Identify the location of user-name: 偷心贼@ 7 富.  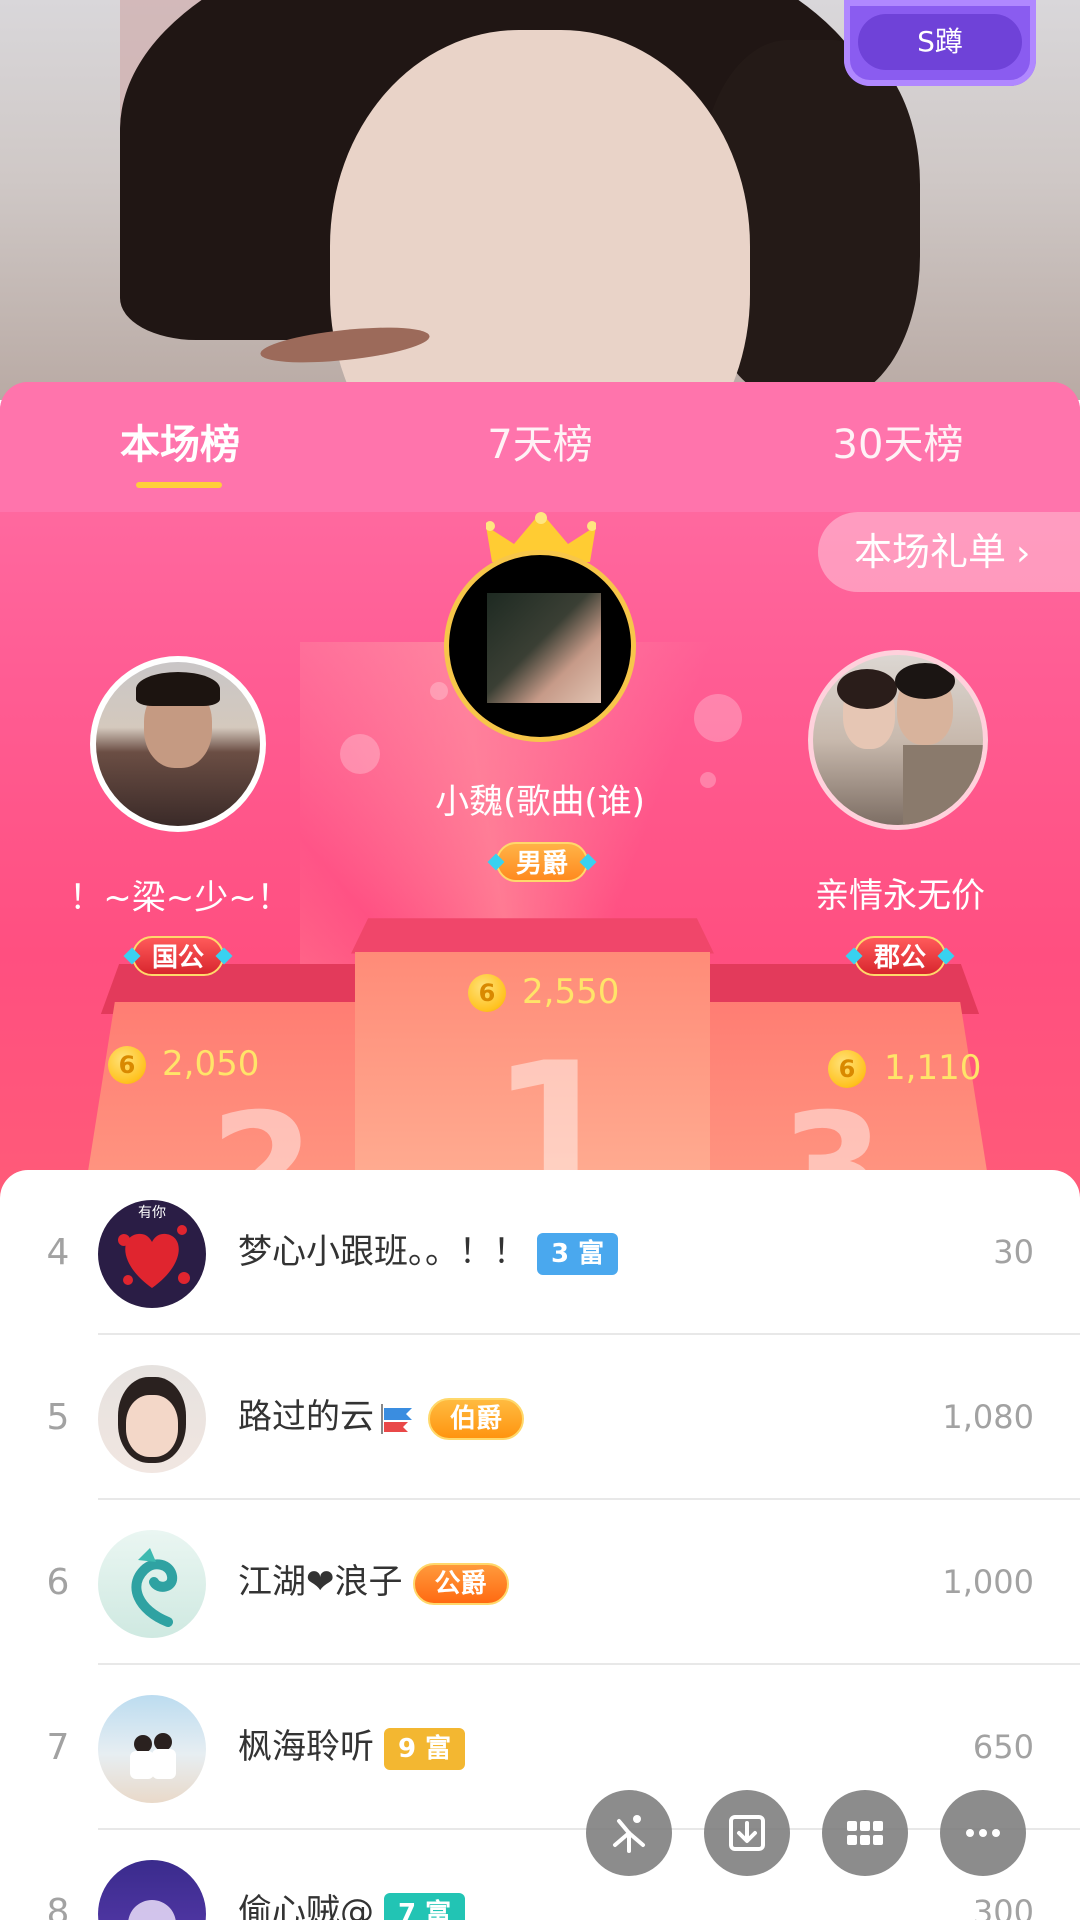
(352, 1875).